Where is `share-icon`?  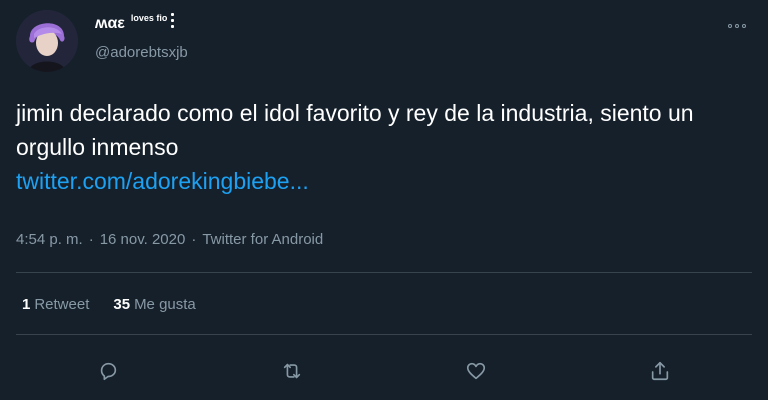
share-icon is located at coordinates (660, 371).